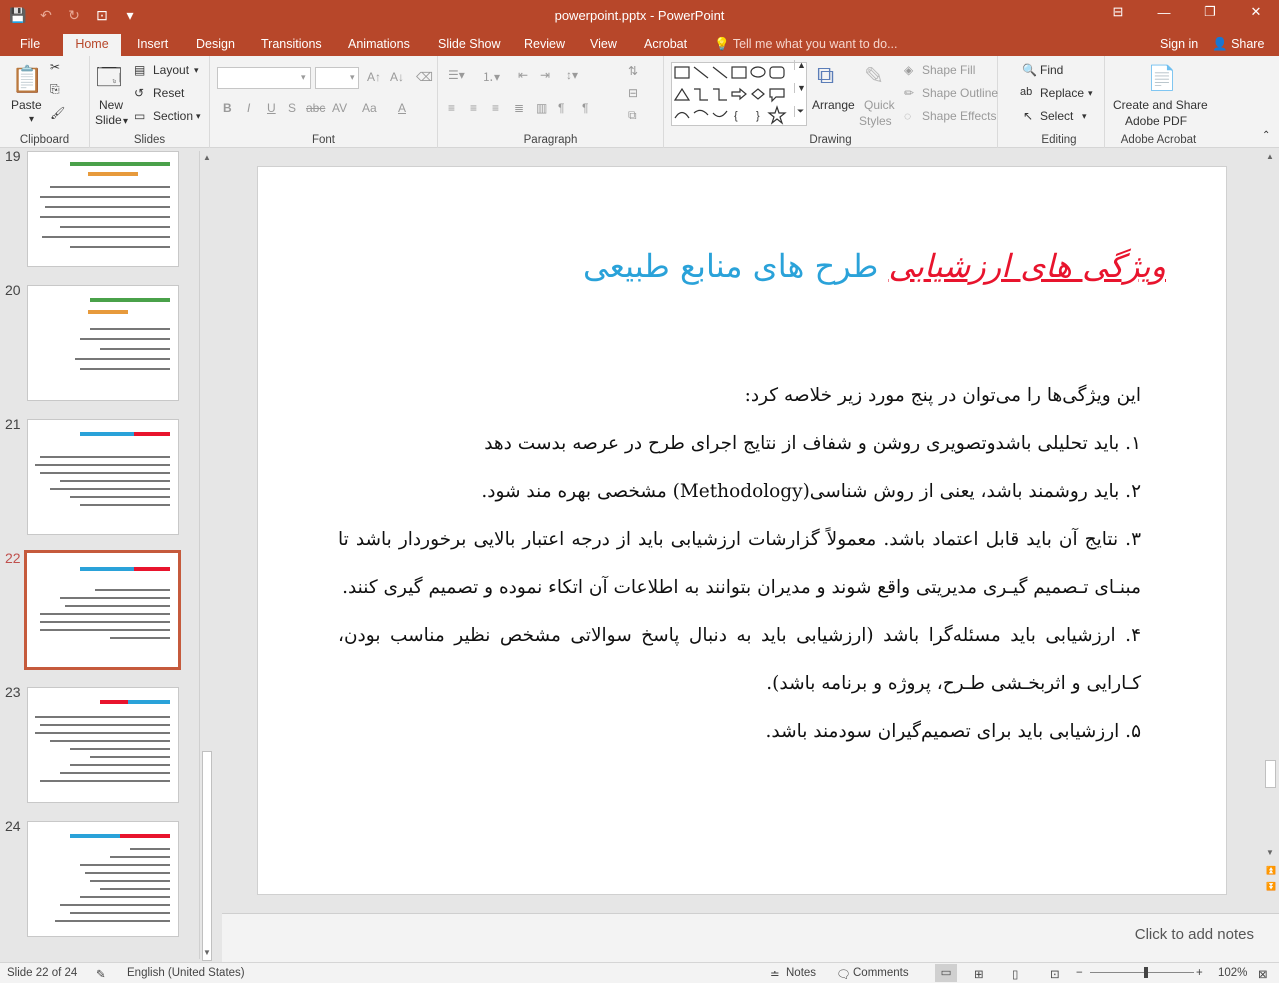  I want to click on shapes-more-icon: ⏷, so click(799, 111).